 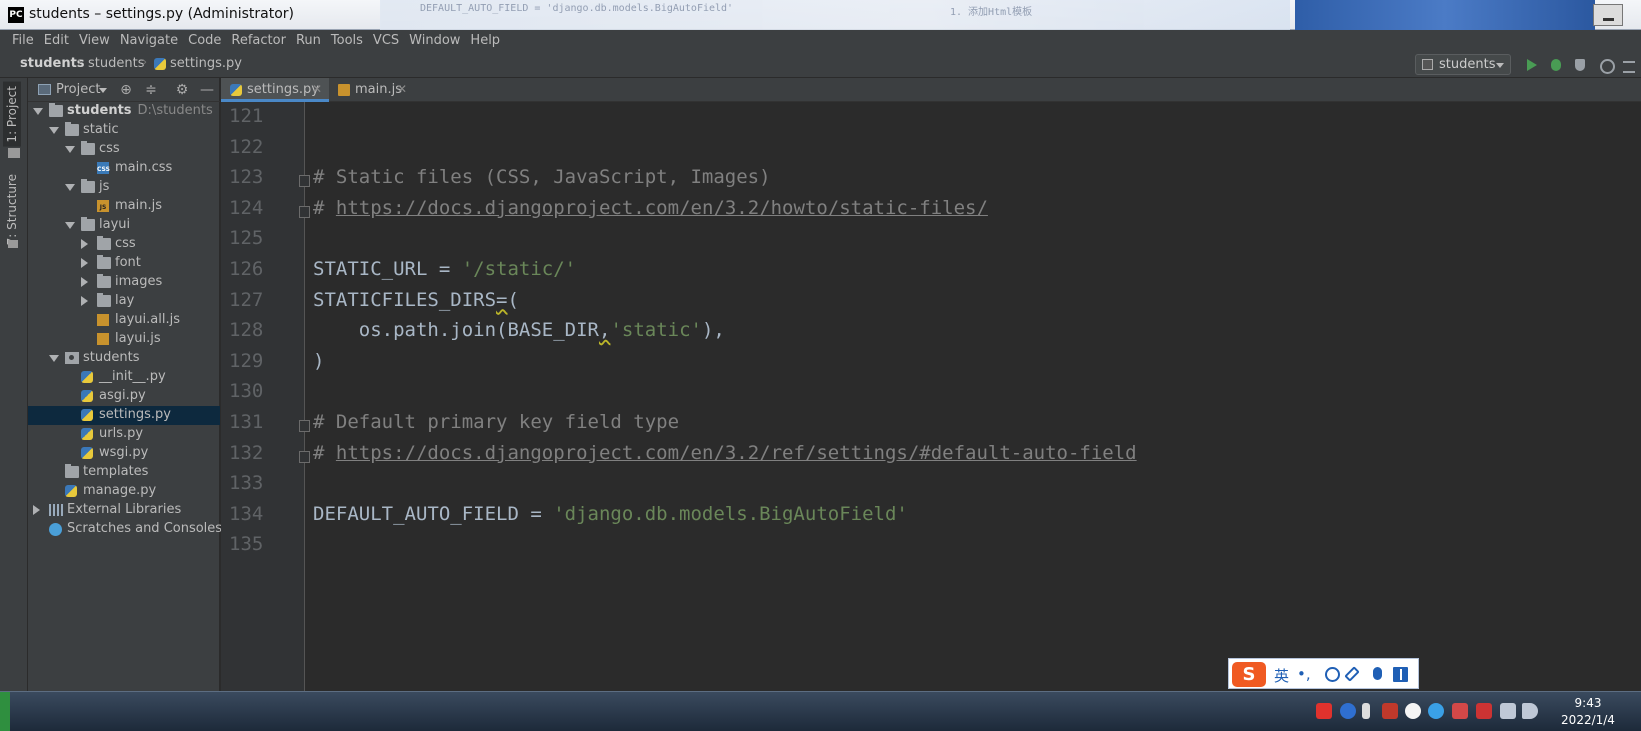 I want to click on collapse-all-icon: ≑, so click(x=151, y=90).